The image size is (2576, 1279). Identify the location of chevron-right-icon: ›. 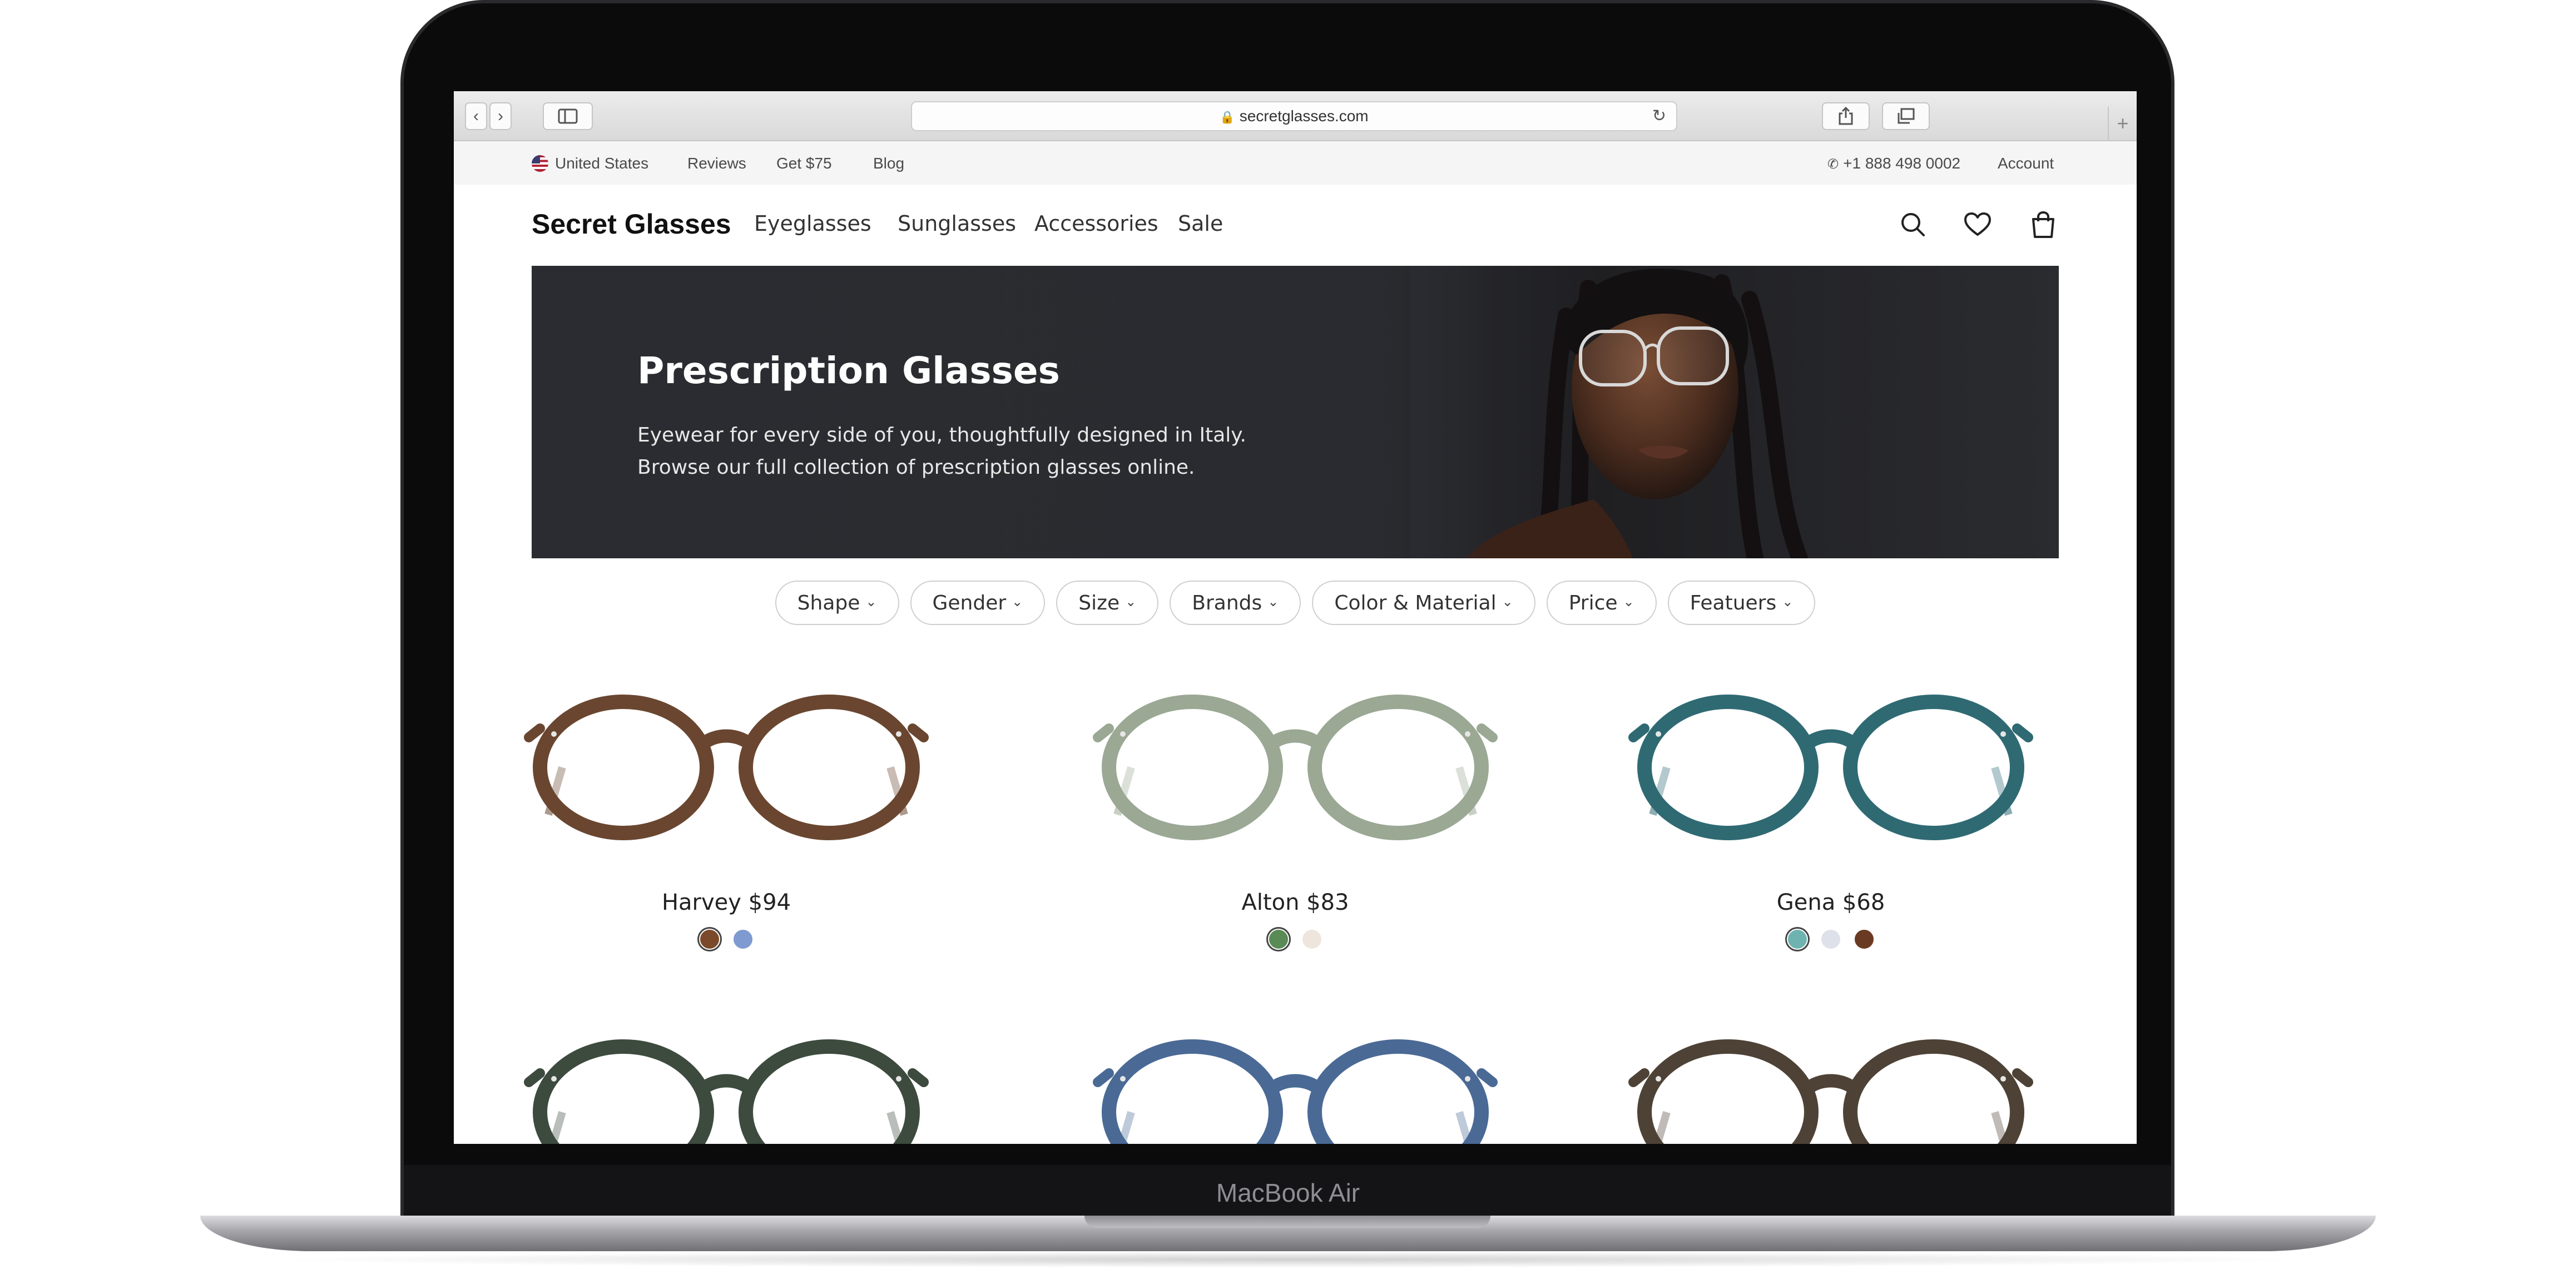
(500, 116).